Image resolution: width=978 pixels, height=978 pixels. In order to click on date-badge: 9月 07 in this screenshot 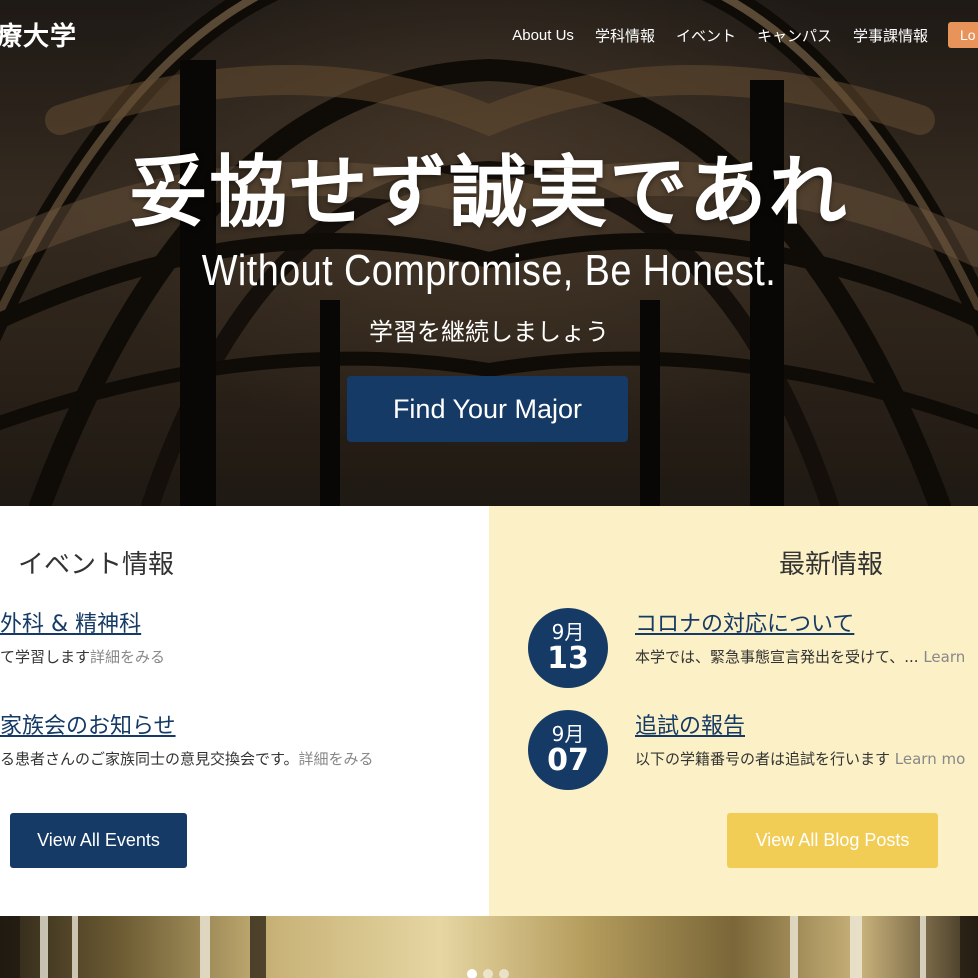, I will do `click(568, 750)`.